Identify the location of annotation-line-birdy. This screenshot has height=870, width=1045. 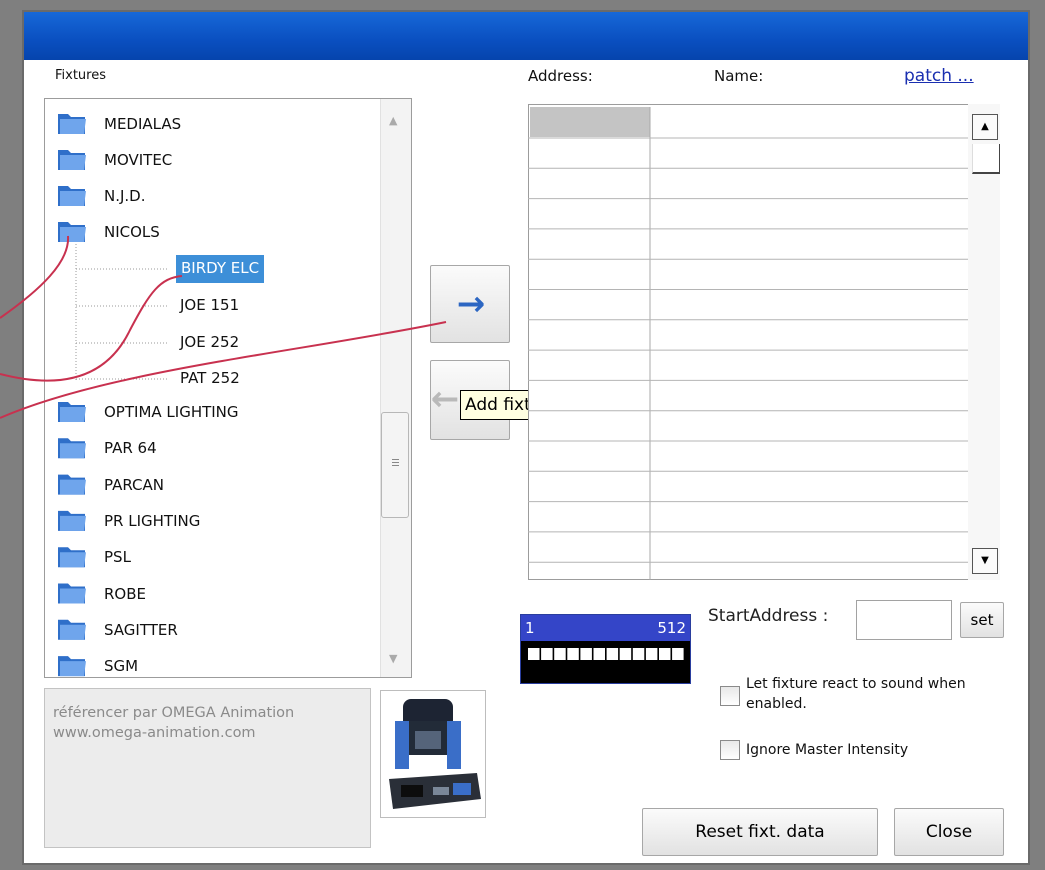
(91, 328).